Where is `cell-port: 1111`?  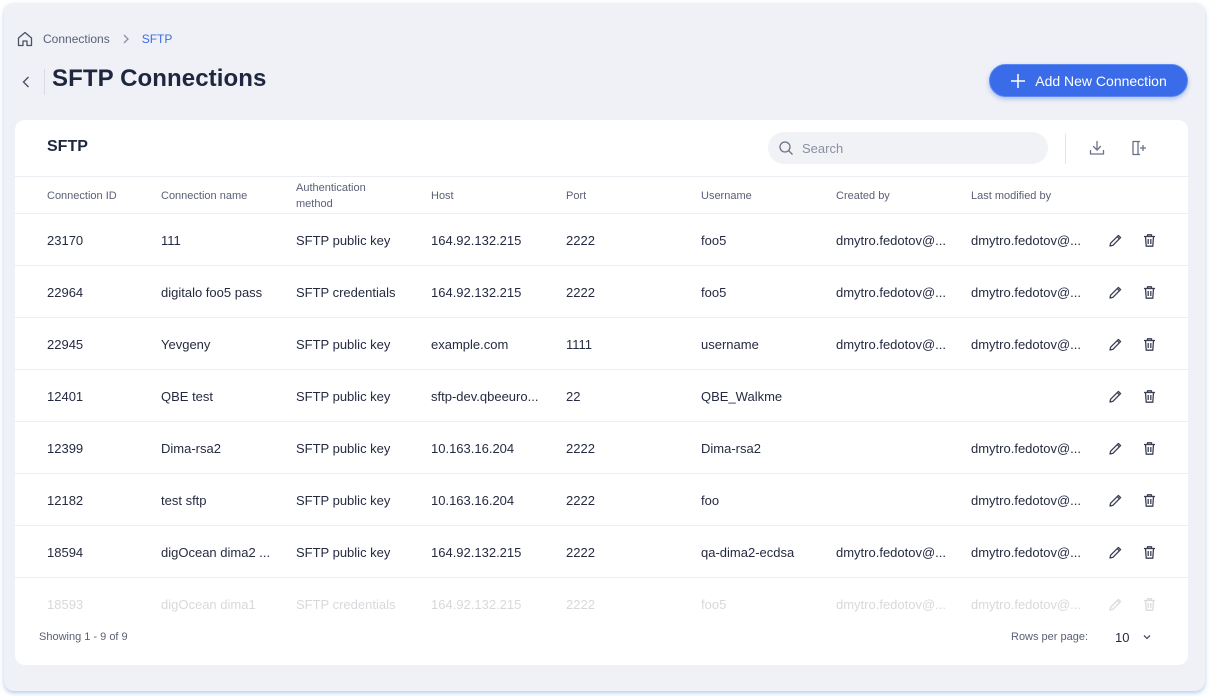 cell-port: 1111 is located at coordinates (579, 344).